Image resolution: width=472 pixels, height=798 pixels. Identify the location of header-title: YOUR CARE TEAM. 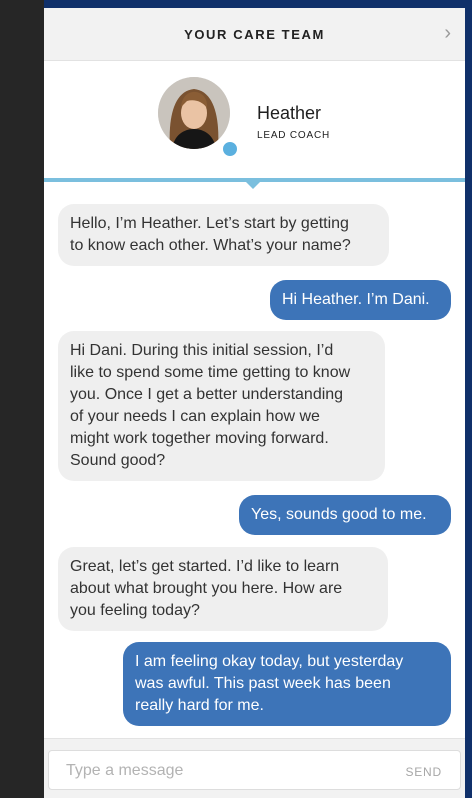
(254, 34).